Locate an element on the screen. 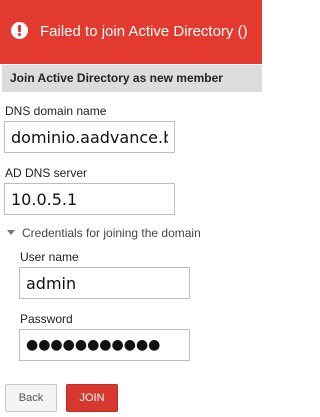 Image resolution: width=320 pixels, height=417 pixels. error-banner: Failed to join Active Directory () is located at coordinates (131, 32).